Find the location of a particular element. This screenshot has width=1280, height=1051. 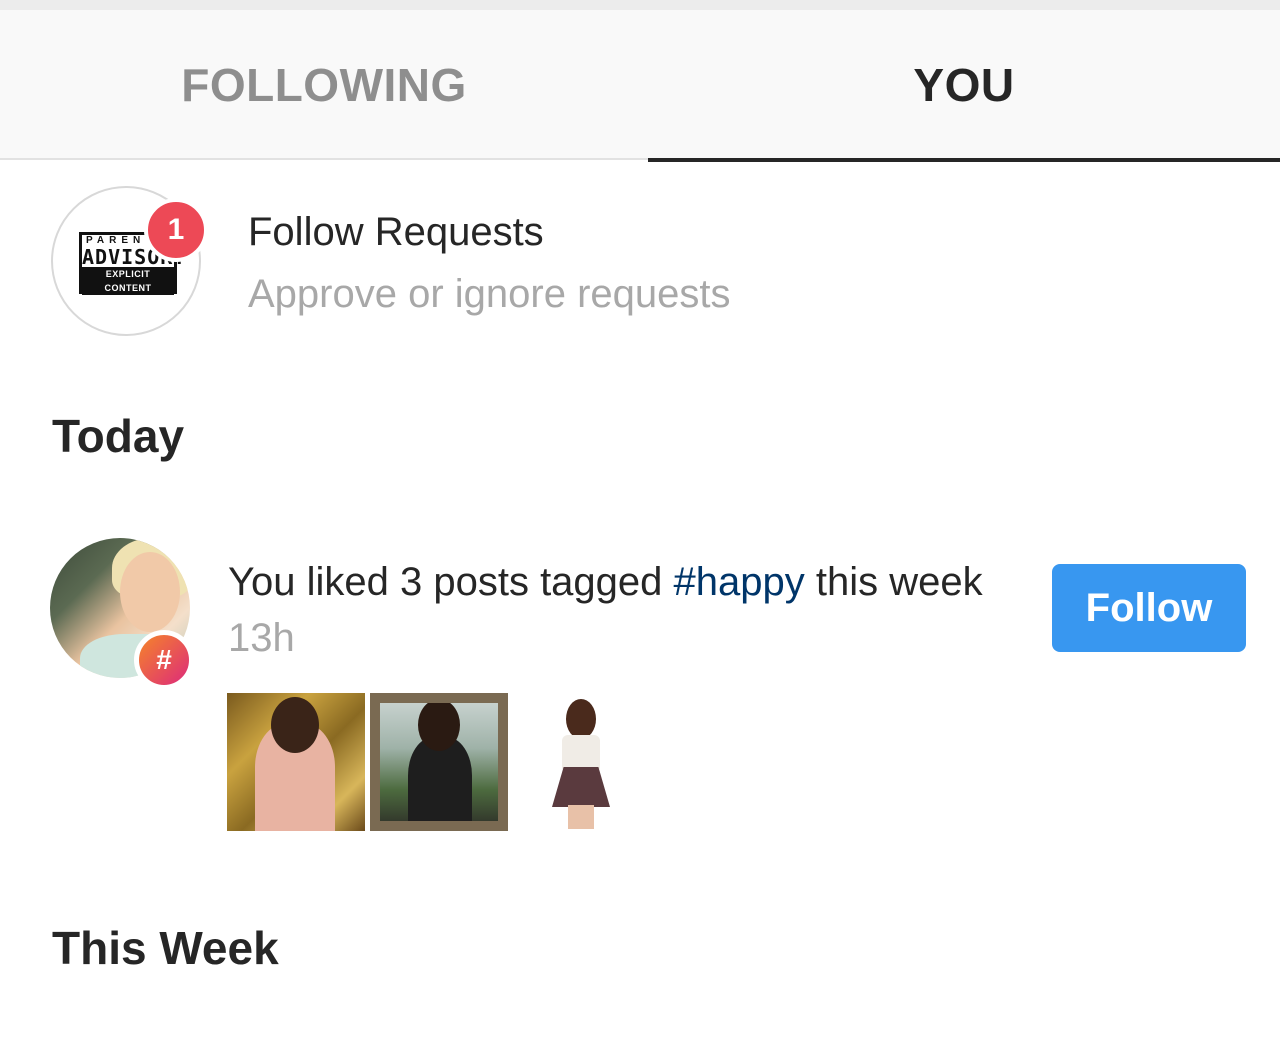

avatar-photo-part is located at coordinates (150, 592).